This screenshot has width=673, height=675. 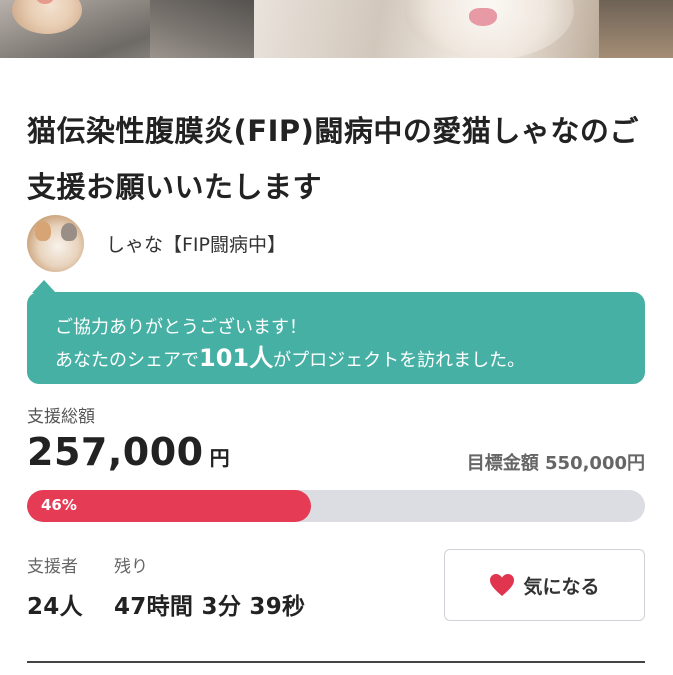 What do you see at coordinates (52, 567) in the screenshot?
I see `backers-label: 支援者` at bounding box center [52, 567].